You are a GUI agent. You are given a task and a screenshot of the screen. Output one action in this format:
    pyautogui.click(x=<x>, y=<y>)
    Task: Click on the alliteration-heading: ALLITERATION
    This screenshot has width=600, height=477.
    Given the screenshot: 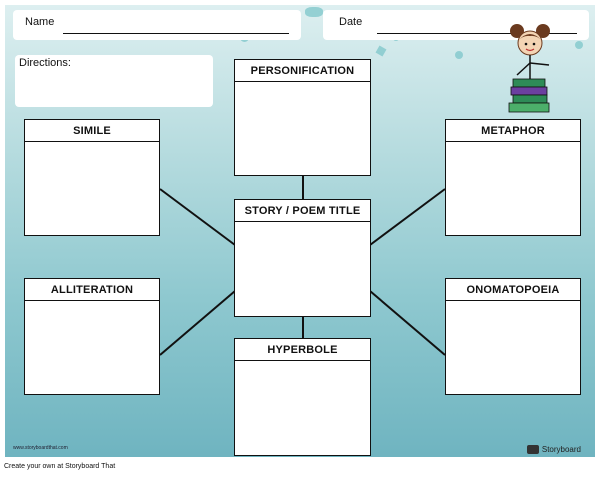 What is the action you would take?
    pyautogui.click(x=92, y=289)
    